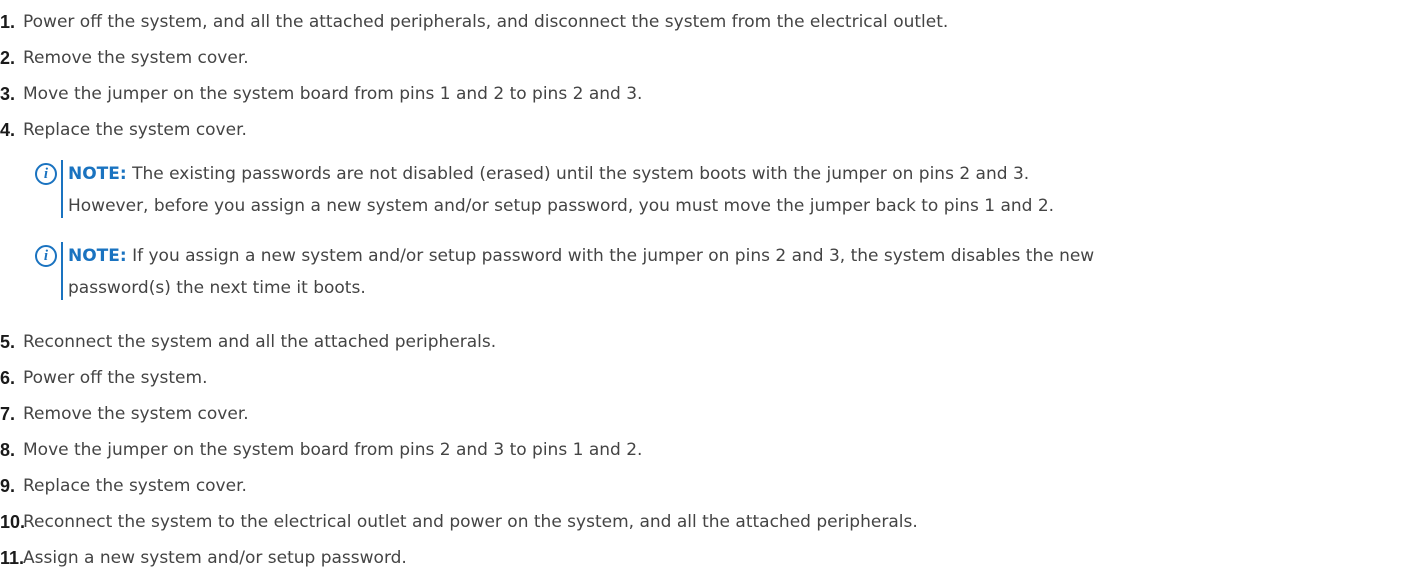 This screenshot has height=583, width=1411. What do you see at coordinates (12, 558) in the screenshot?
I see `step-number: 11.` at bounding box center [12, 558].